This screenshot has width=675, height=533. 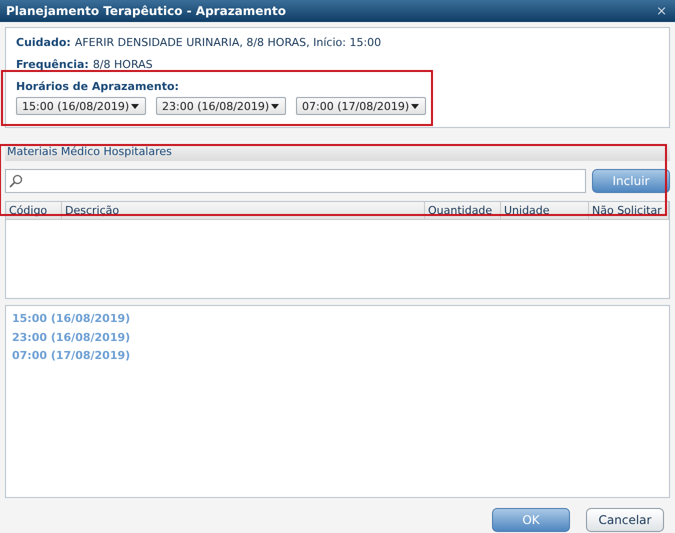 What do you see at coordinates (295, 181) in the screenshot?
I see `search-field` at bounding box center [295, 181].